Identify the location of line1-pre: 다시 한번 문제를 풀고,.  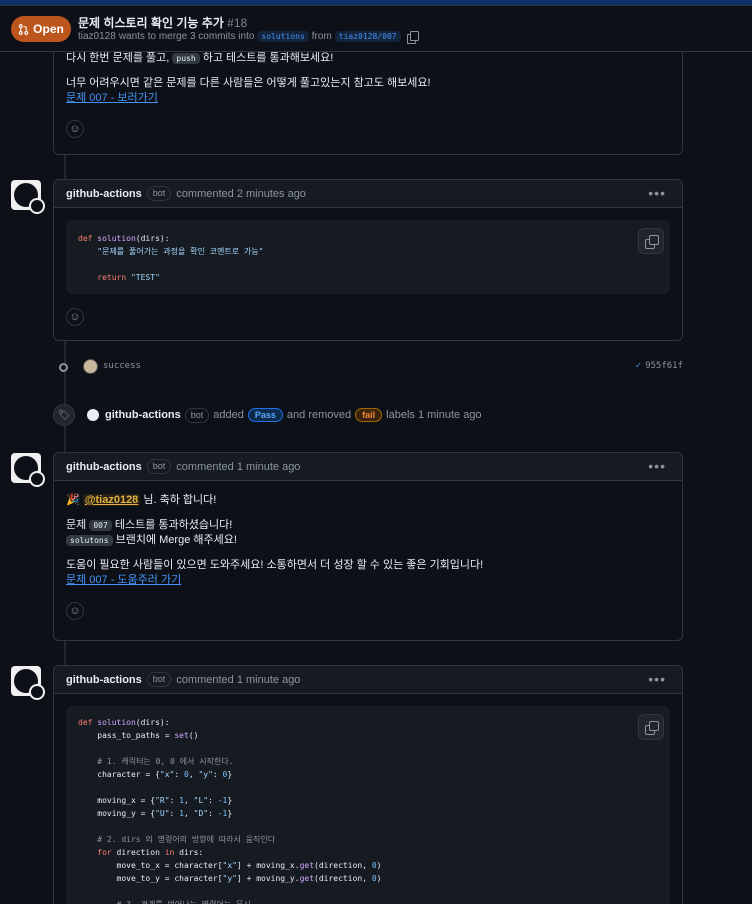
(118, 58).